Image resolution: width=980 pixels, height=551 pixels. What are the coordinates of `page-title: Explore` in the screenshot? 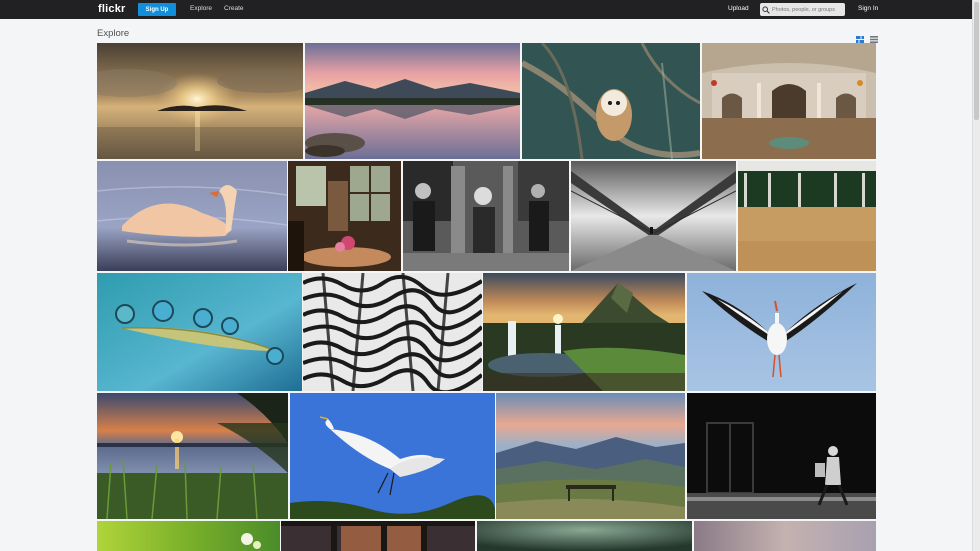 It's located at (113, 33).